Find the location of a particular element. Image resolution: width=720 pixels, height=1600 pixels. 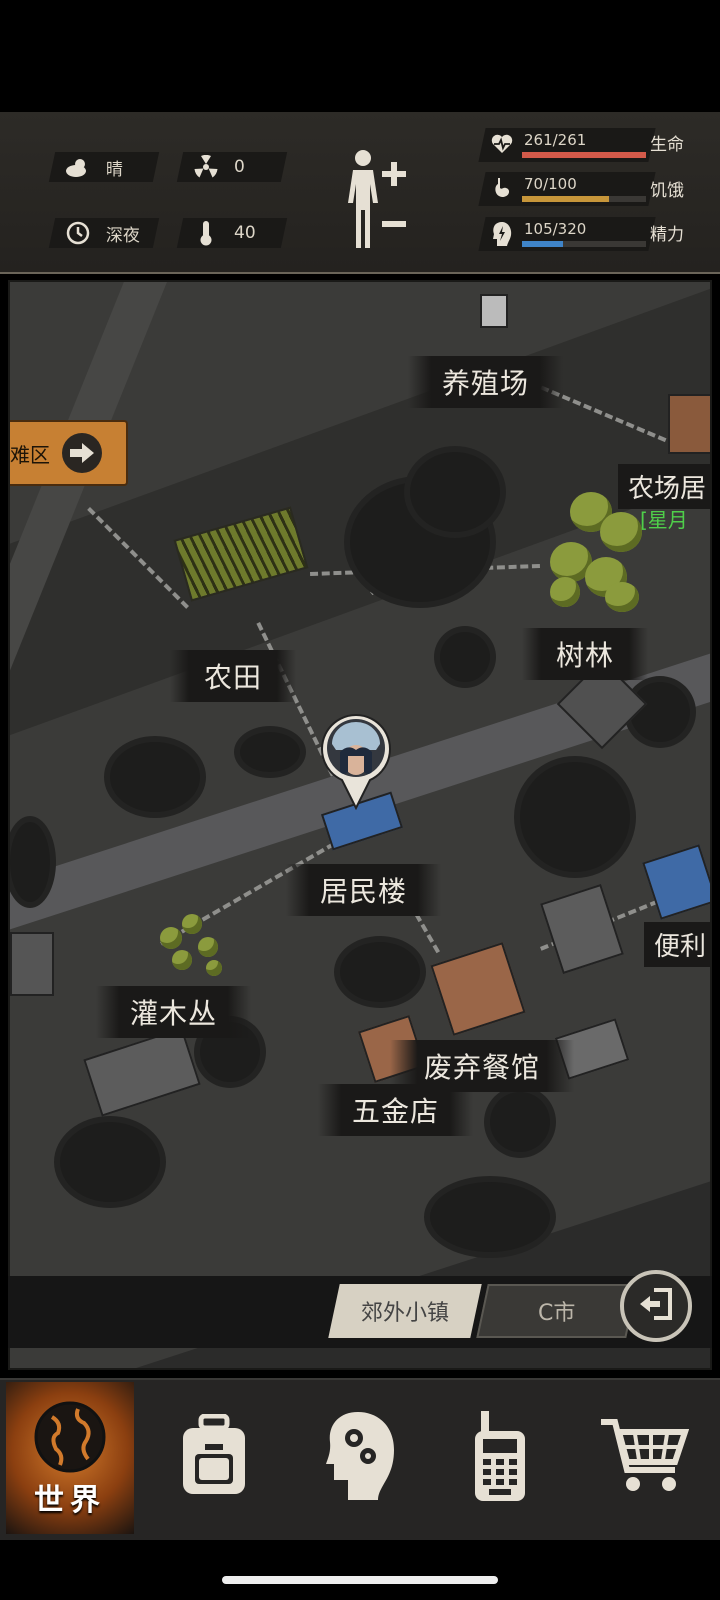

cart-icon is located at coordinates (644, 1458).